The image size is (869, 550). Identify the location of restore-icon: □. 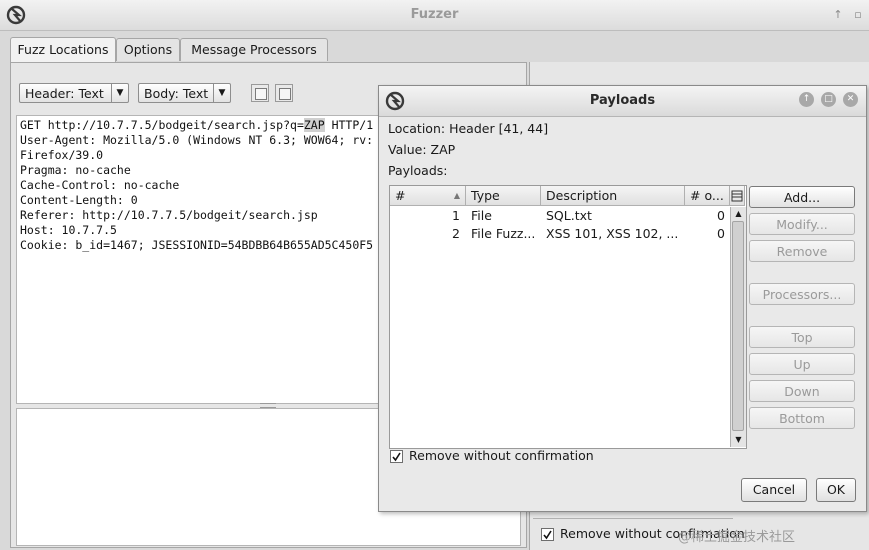
(828, 99).